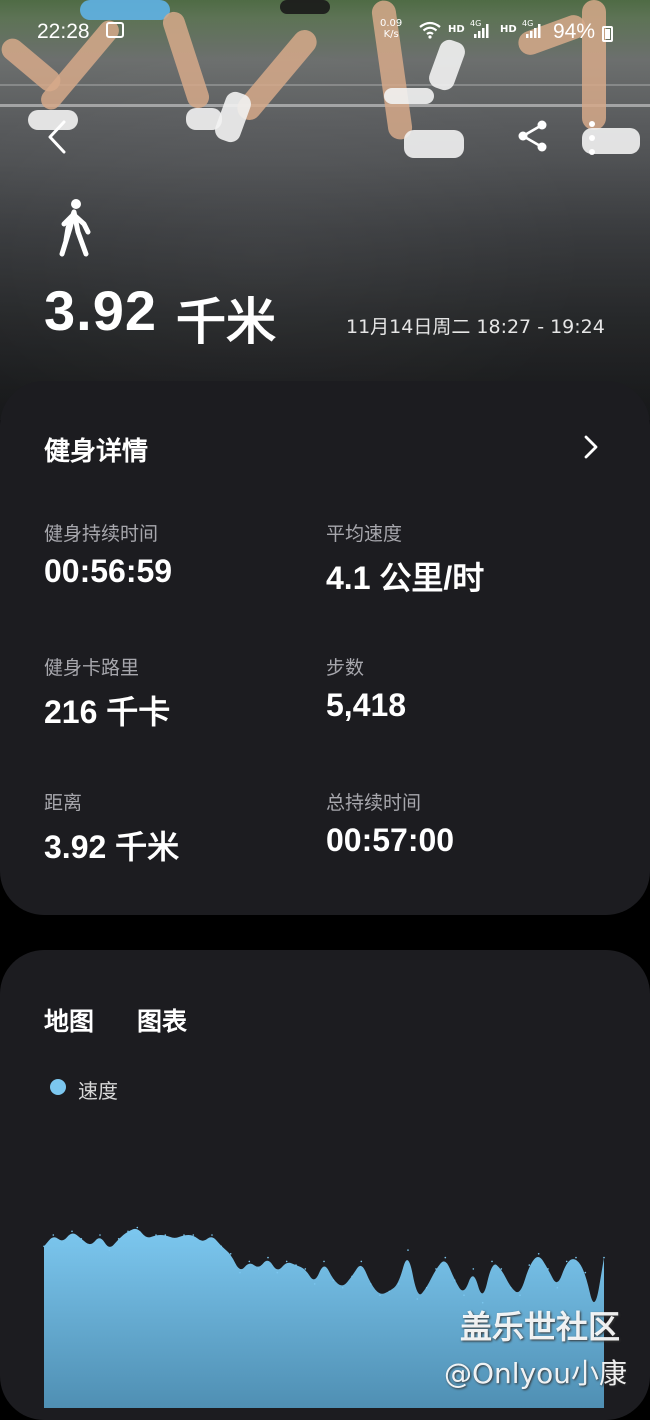 Image resolution: width=650 pixels, height=1420 pixels. I want to click on wifi-icon, so click(430, 30).